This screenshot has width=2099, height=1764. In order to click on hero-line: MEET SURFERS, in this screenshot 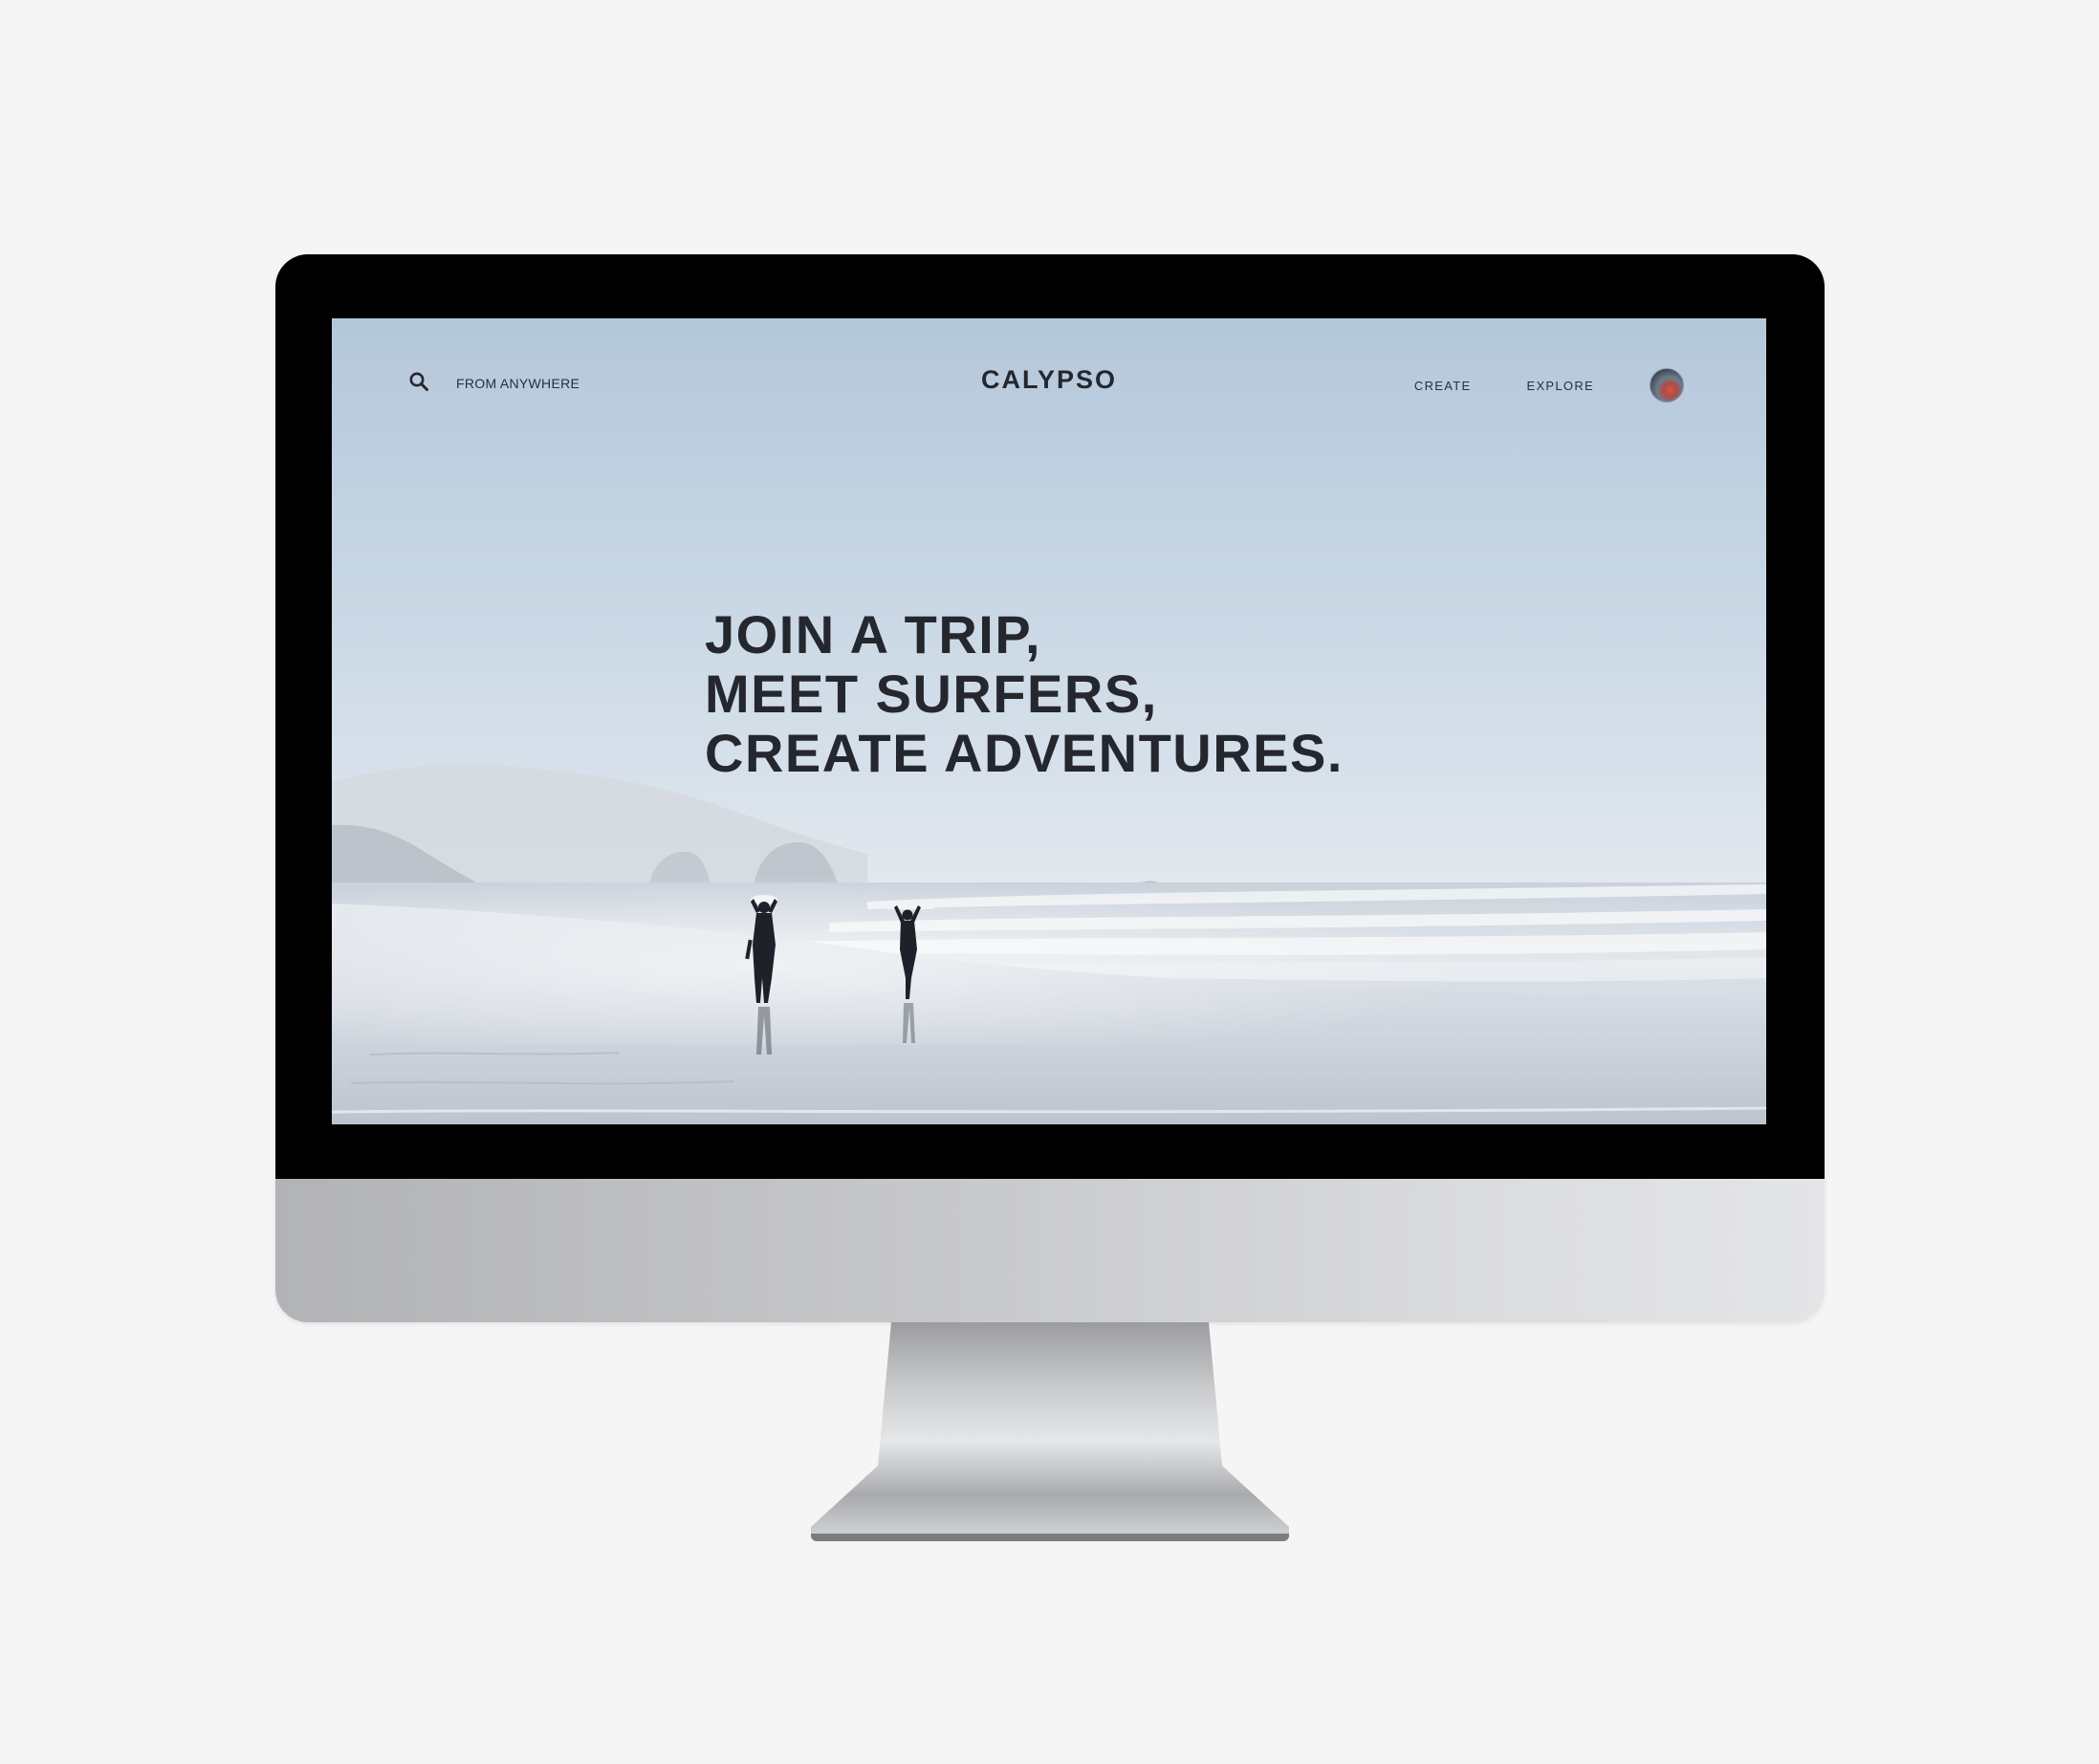, I will do `click(931, 694)`.